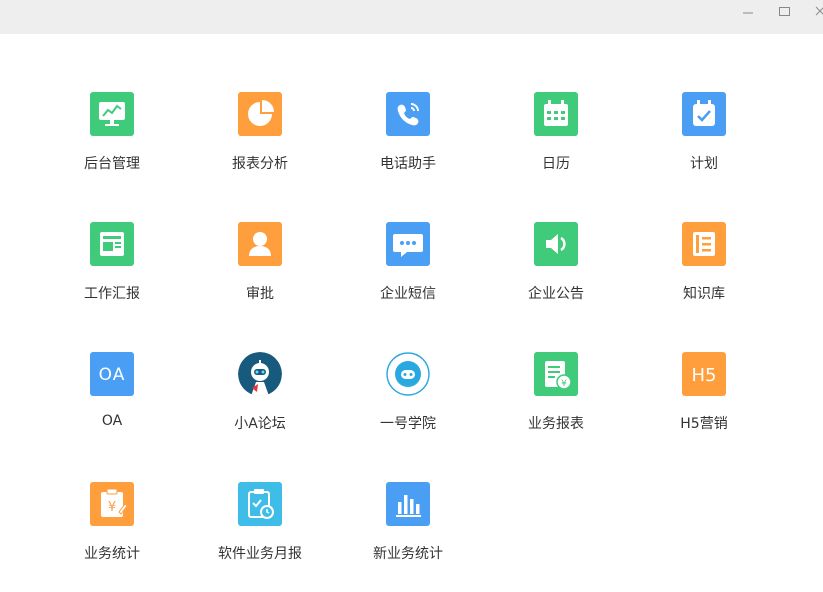  Describe the element at coordinates (411, 17) in the screenshot. I see `title-bar` at that location.